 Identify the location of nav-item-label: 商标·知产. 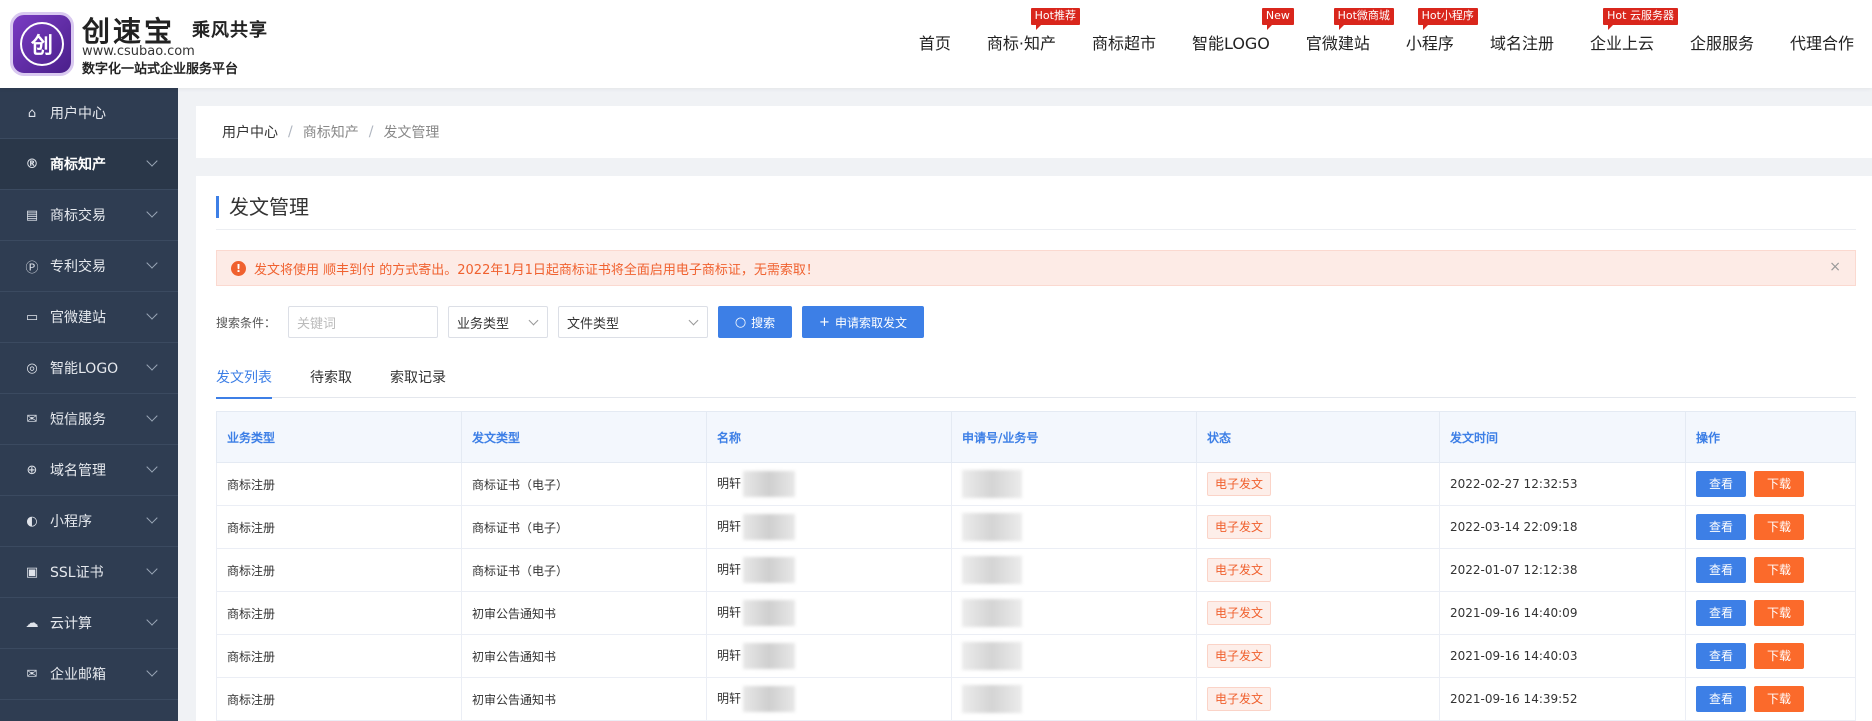
(1021, 43).